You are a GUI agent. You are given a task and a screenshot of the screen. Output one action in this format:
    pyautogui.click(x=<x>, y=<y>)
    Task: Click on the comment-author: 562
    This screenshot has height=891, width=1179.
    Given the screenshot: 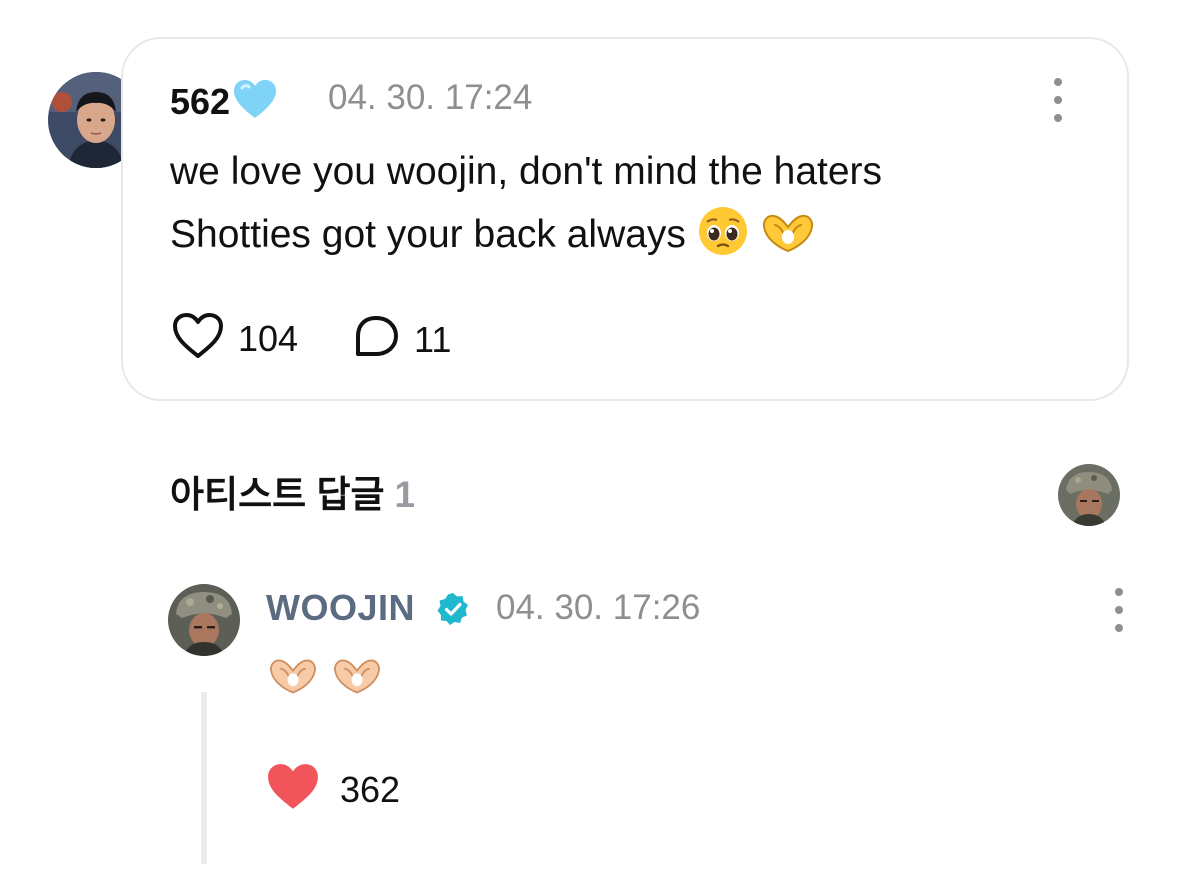 What is the action you would take?
    pyautogui.click(x=224, y=103)
    